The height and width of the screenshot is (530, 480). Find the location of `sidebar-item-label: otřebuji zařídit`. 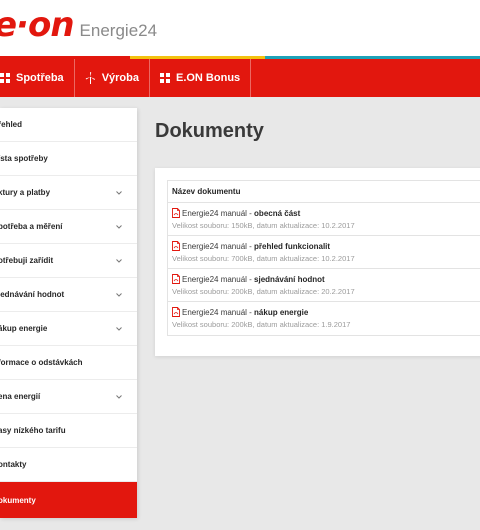

sidebar-item-label: otřebuji zařídit is located at coordinates (27, 260).